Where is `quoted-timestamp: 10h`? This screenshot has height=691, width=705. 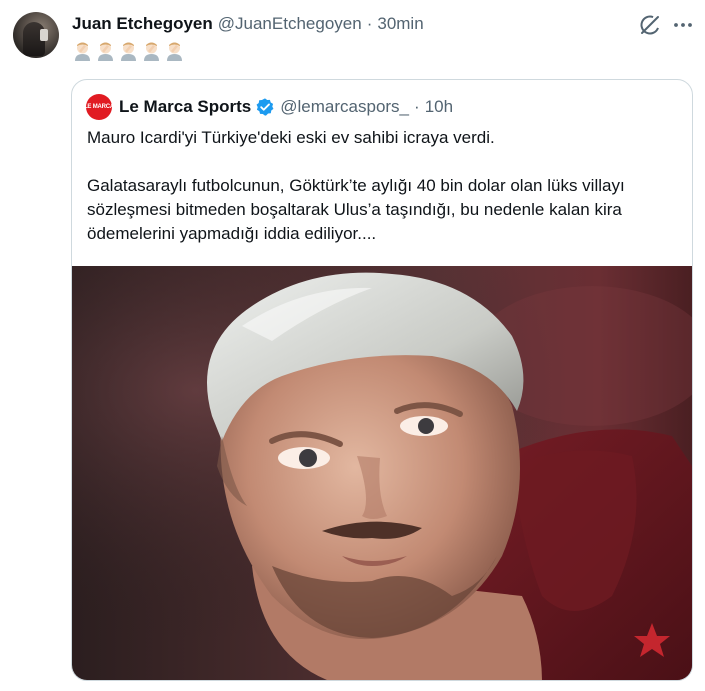
quoted-timestamp: 10h is located at coordinates (439, 107).